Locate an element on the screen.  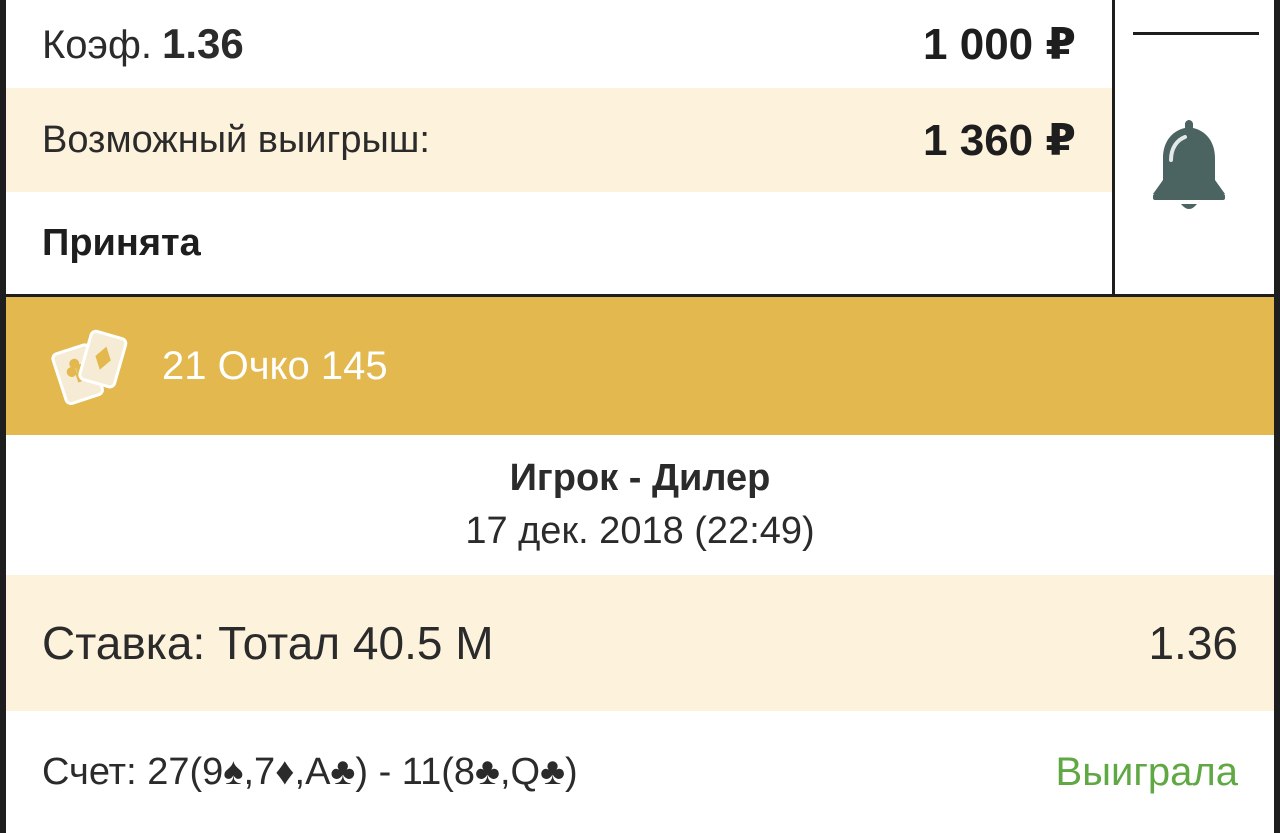
score-text: Счет: 27(9♠,7♦,A♣) - 11(8♣,Q♣) is located at coordinates (310, 771).